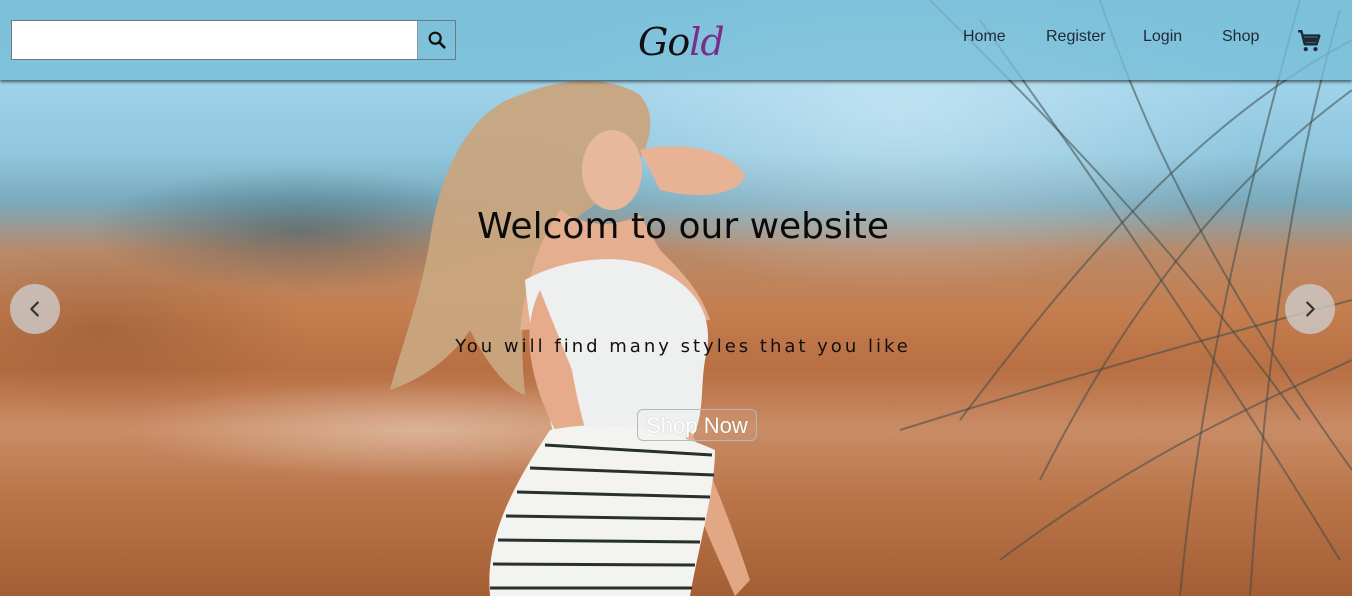  Describe the element at coordinates (697, 425) in the screenshot. I see `shop-now-button: Shop Now` at that location.